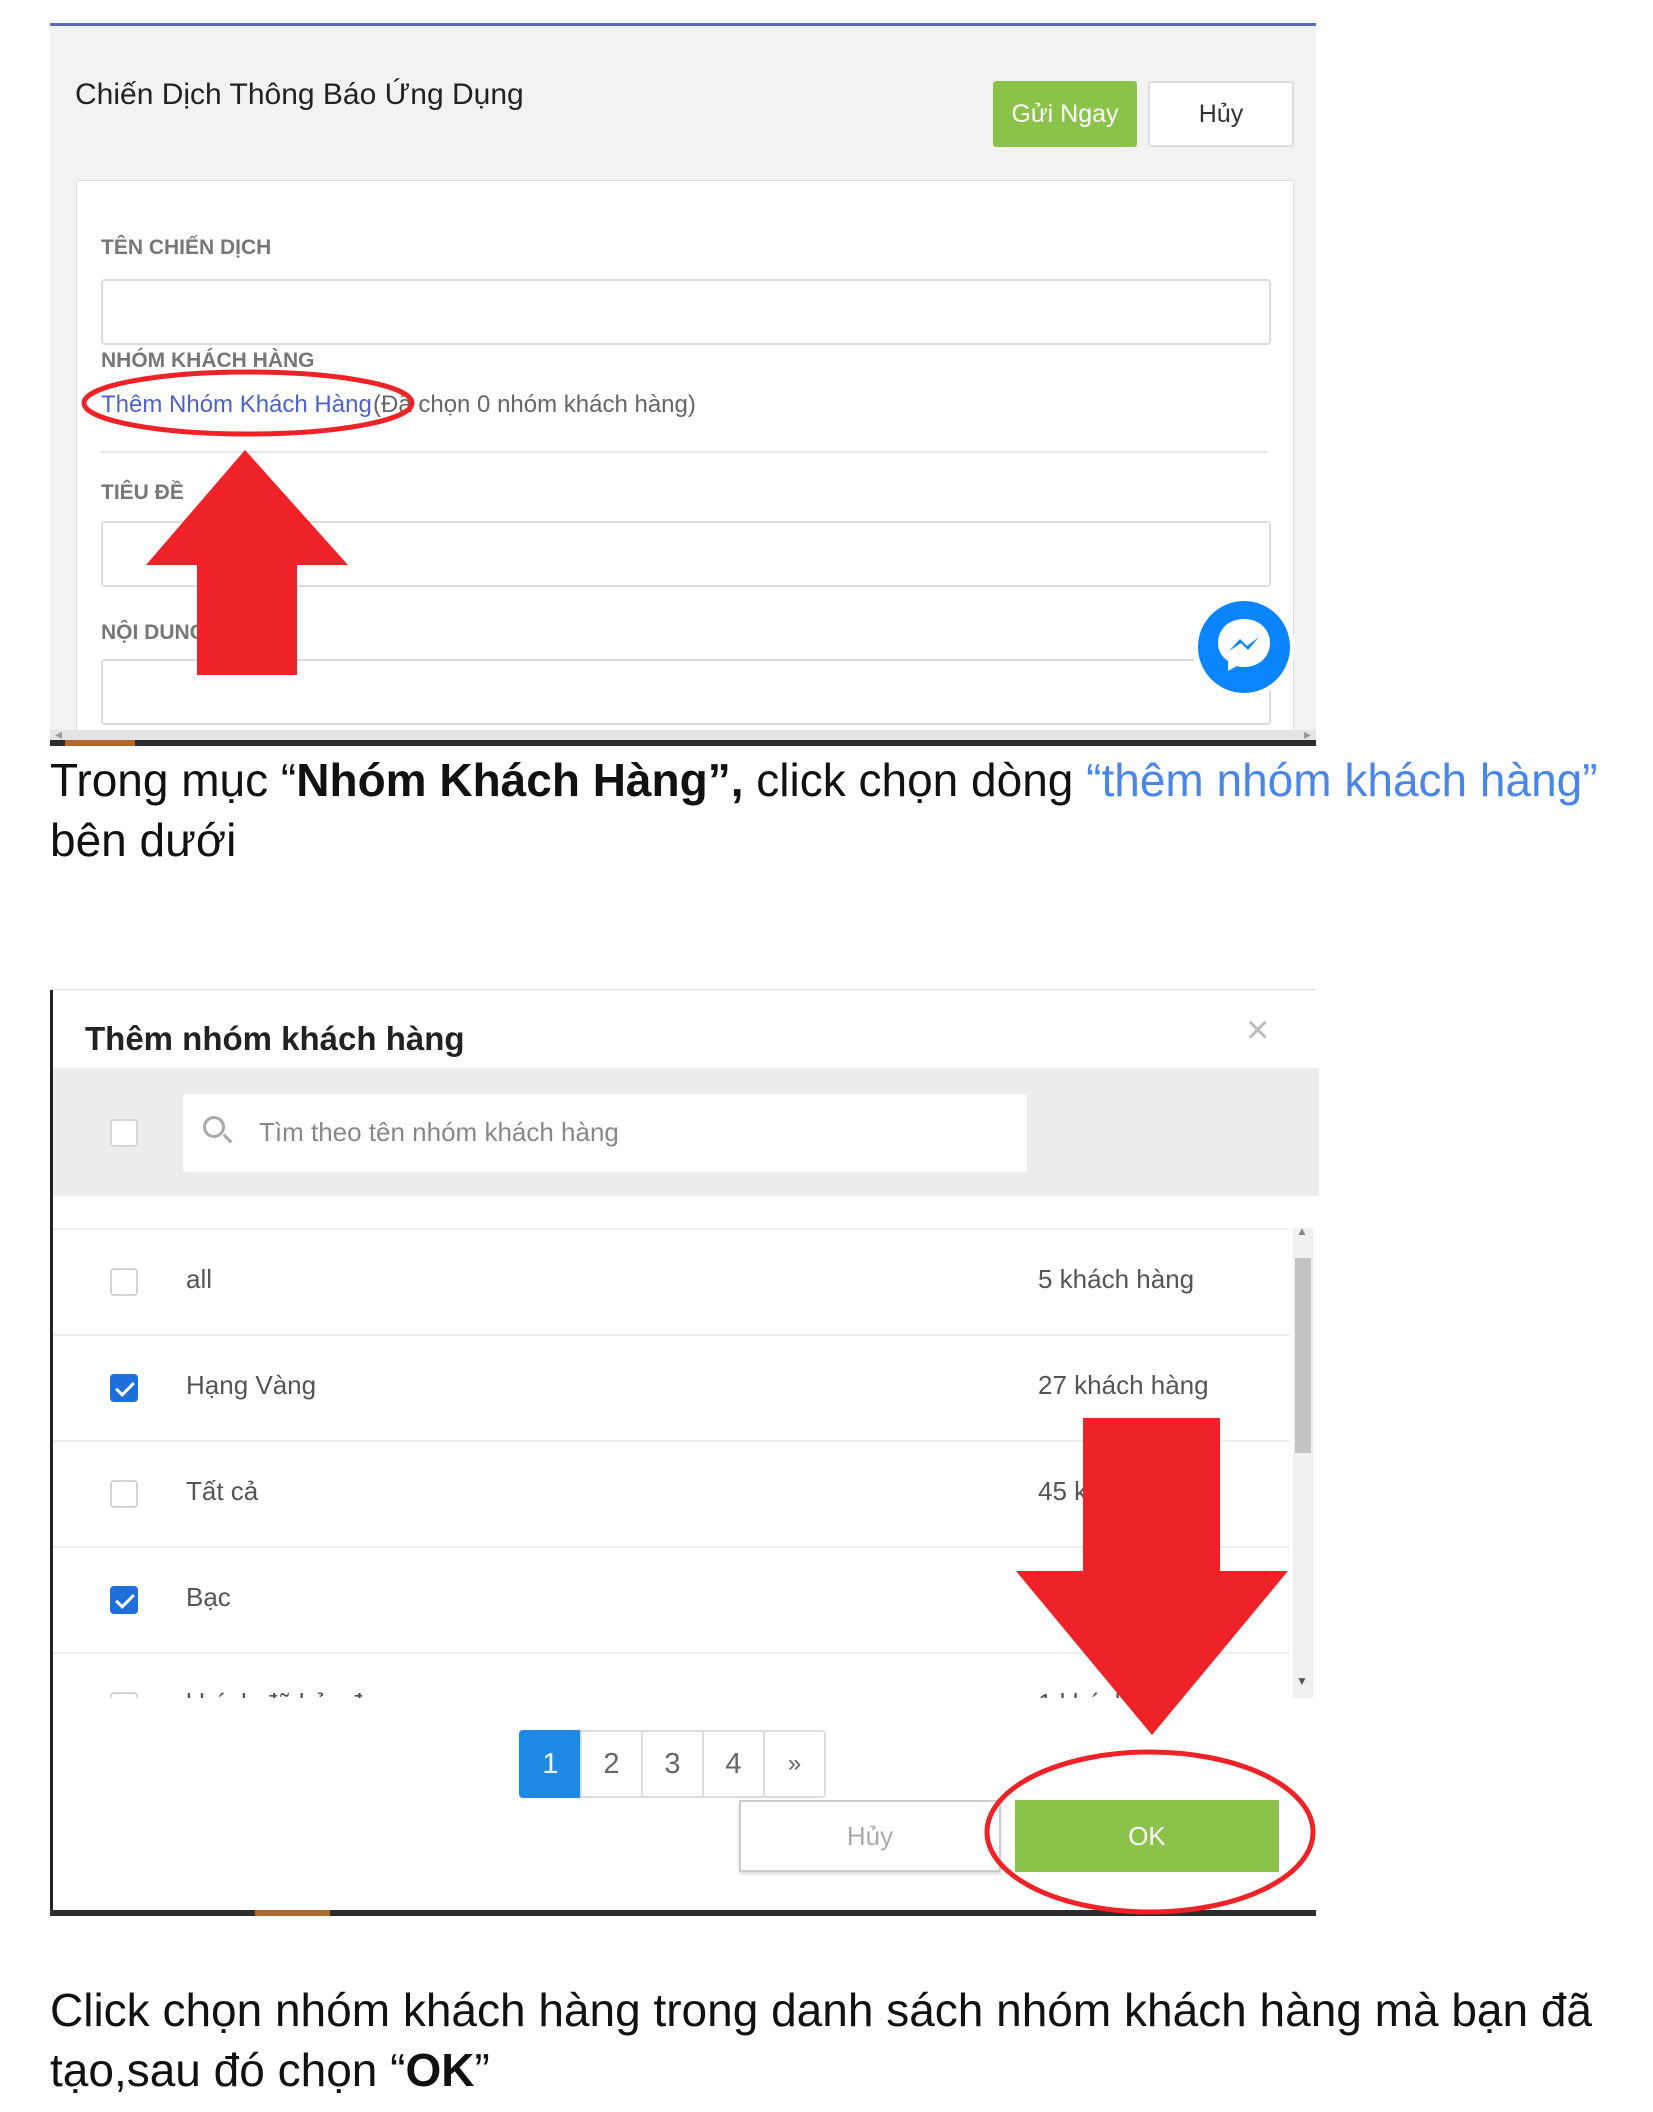 This screenshot has width=1653, height=2112. I want to click on top-border, so click(683, 24).